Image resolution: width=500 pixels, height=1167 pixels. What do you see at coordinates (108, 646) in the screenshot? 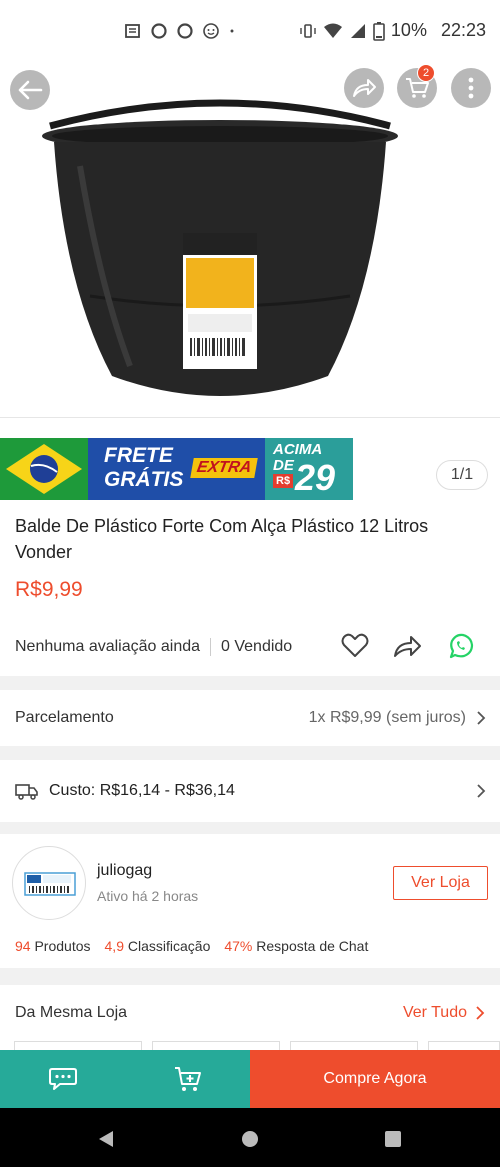
I see `rating-text: Nenhuma avaliação ainda` at bounding box center [108, 646].